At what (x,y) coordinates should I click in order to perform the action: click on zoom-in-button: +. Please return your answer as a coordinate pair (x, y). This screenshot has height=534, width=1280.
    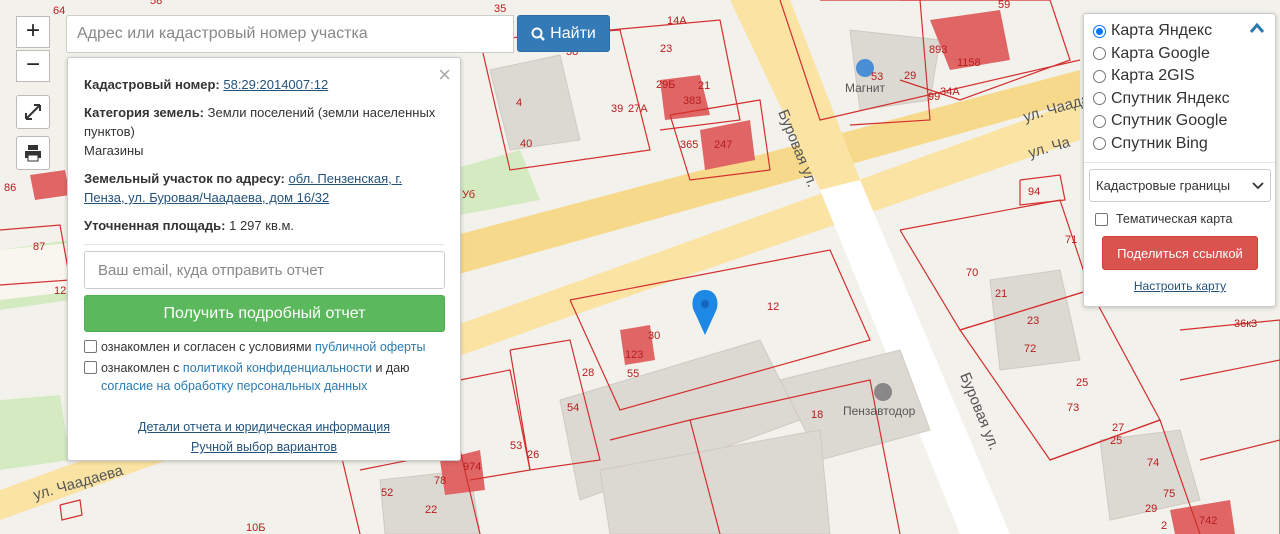
    Looking at the image, I should click on (33, 32).